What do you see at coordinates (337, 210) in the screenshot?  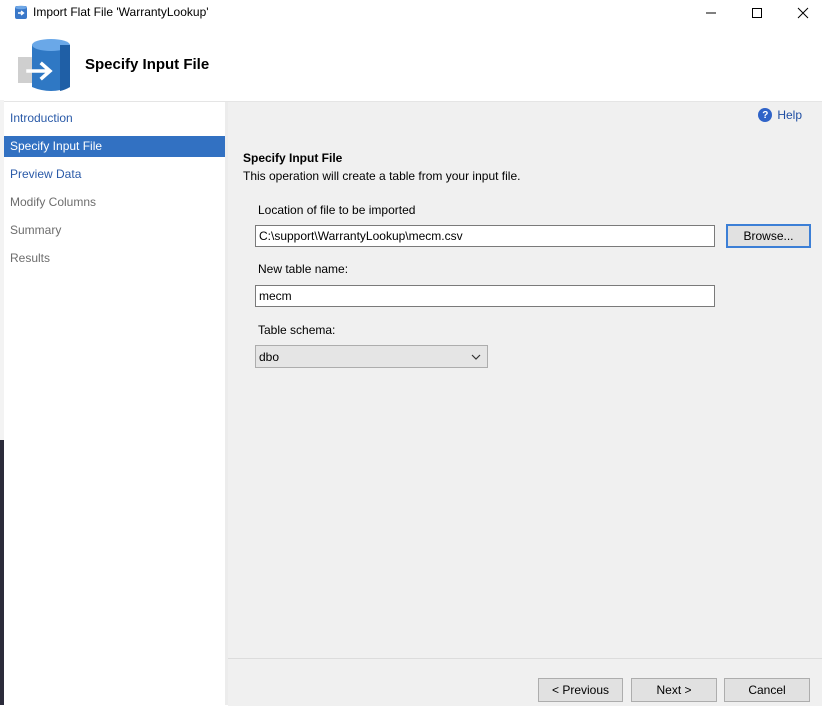 I see `file-location-label: Location of file to be imported` at bounding box center [337, 210].